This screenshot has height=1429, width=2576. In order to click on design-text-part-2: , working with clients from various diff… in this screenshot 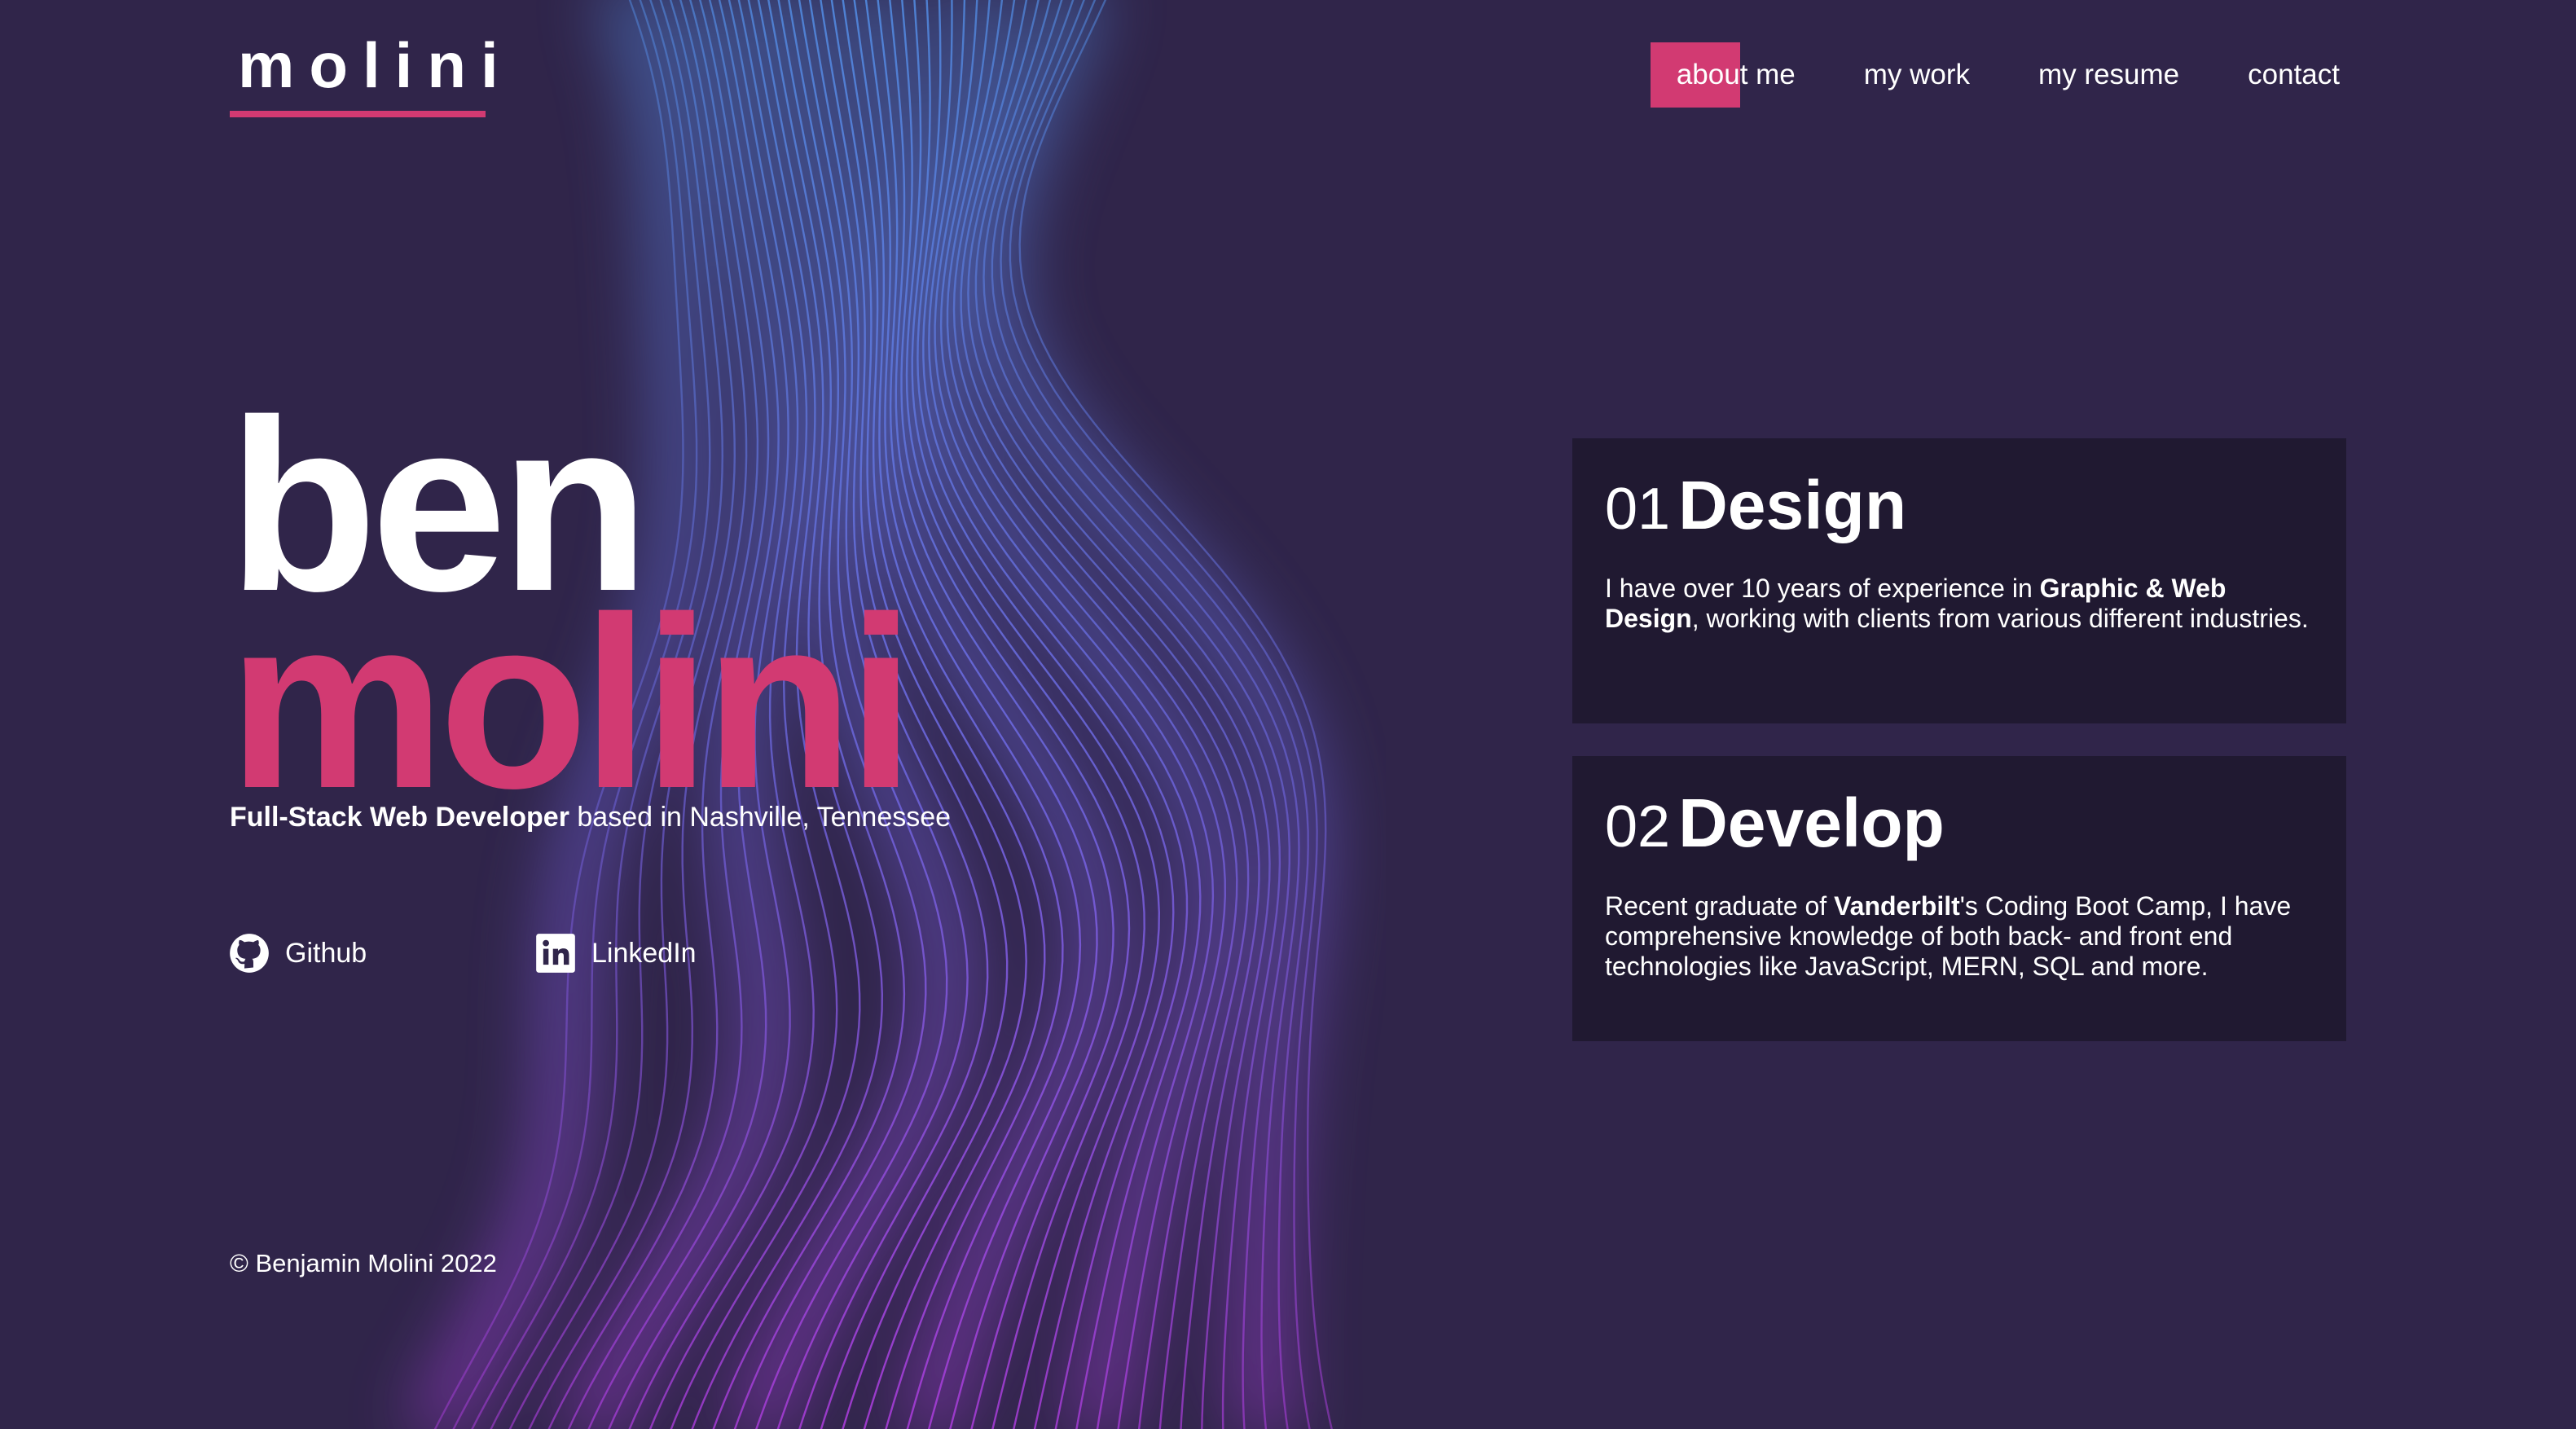, I will do `click(2000, 618)`.